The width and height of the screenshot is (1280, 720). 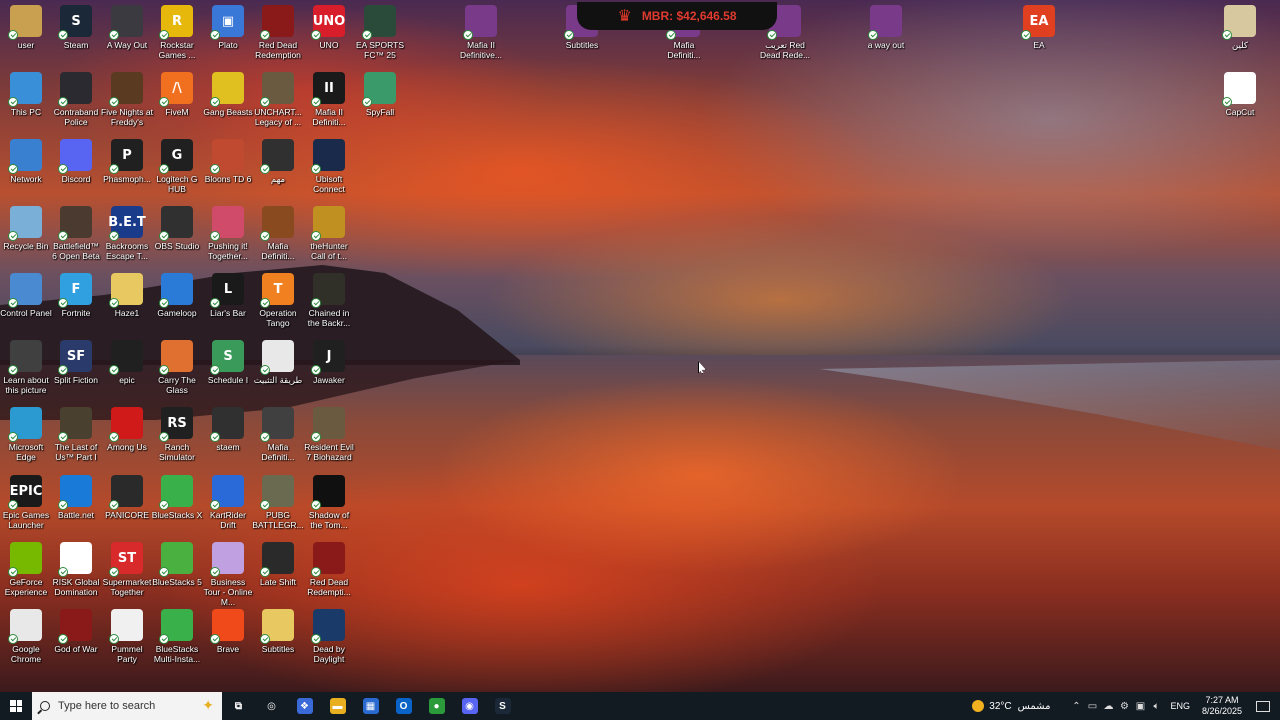 I want to click on taskbar-clock: 7:27 AM 8/26/2025, so click(x=1222, y=706).